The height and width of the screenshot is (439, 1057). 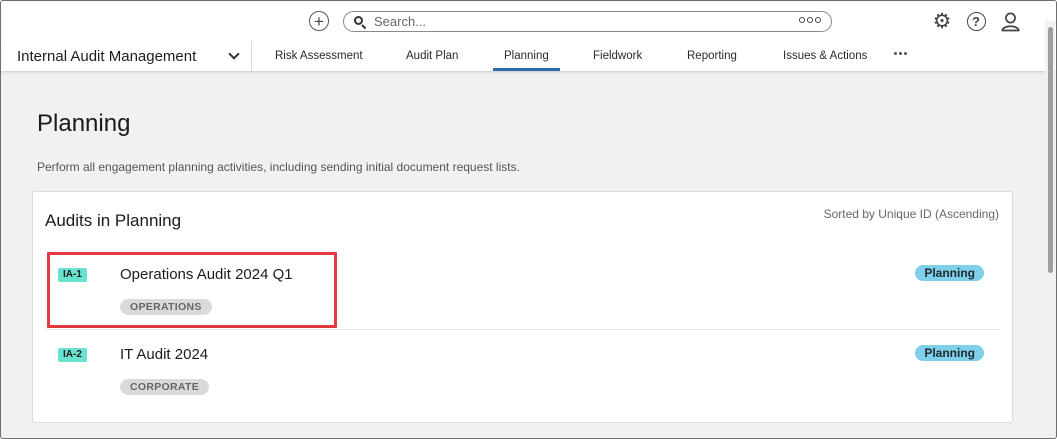 I want to click on page-title: Planning, so click(x=84, y=123).